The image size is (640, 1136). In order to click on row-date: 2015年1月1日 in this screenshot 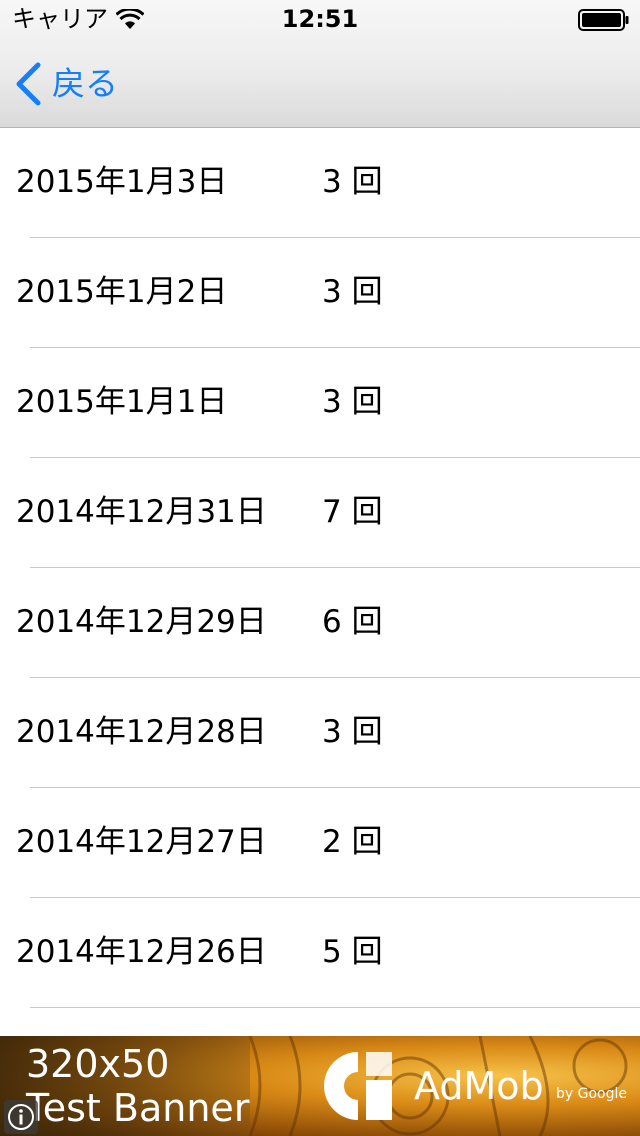, I will do `click(122, 402)`.